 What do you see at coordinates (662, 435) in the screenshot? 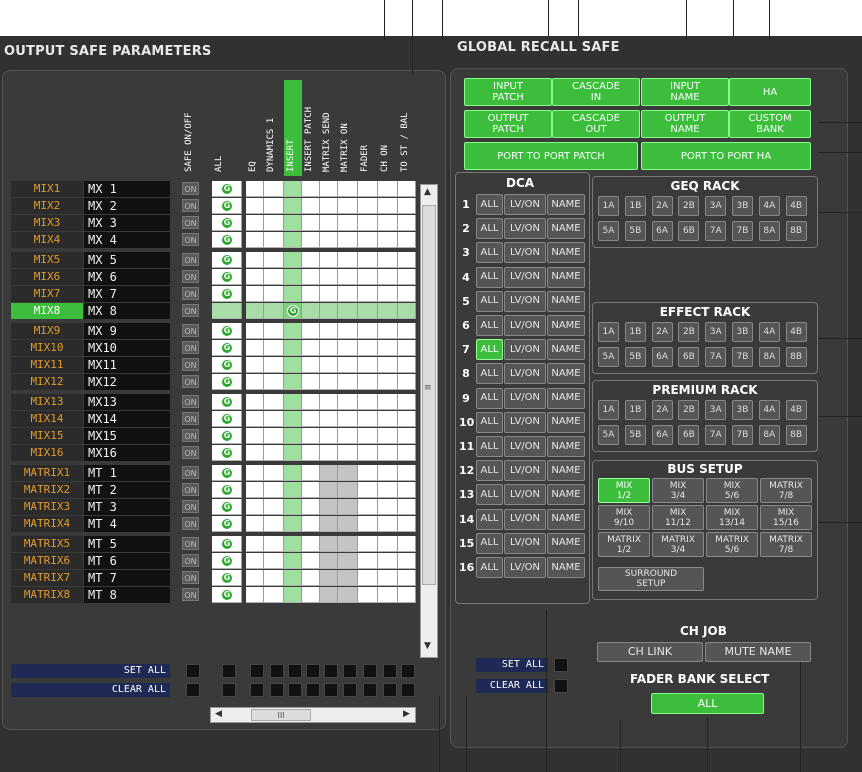
I see `premium-rack-button: 6A` at bounding box center [662, 435].